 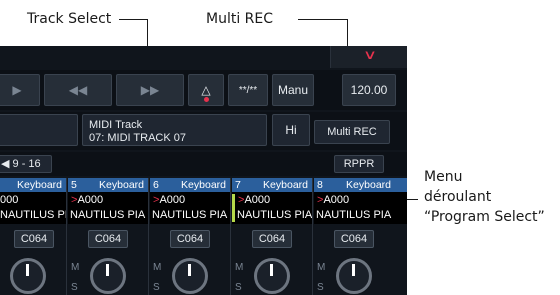 I want to click on metronome-button: △, so click(x=206, y=90).